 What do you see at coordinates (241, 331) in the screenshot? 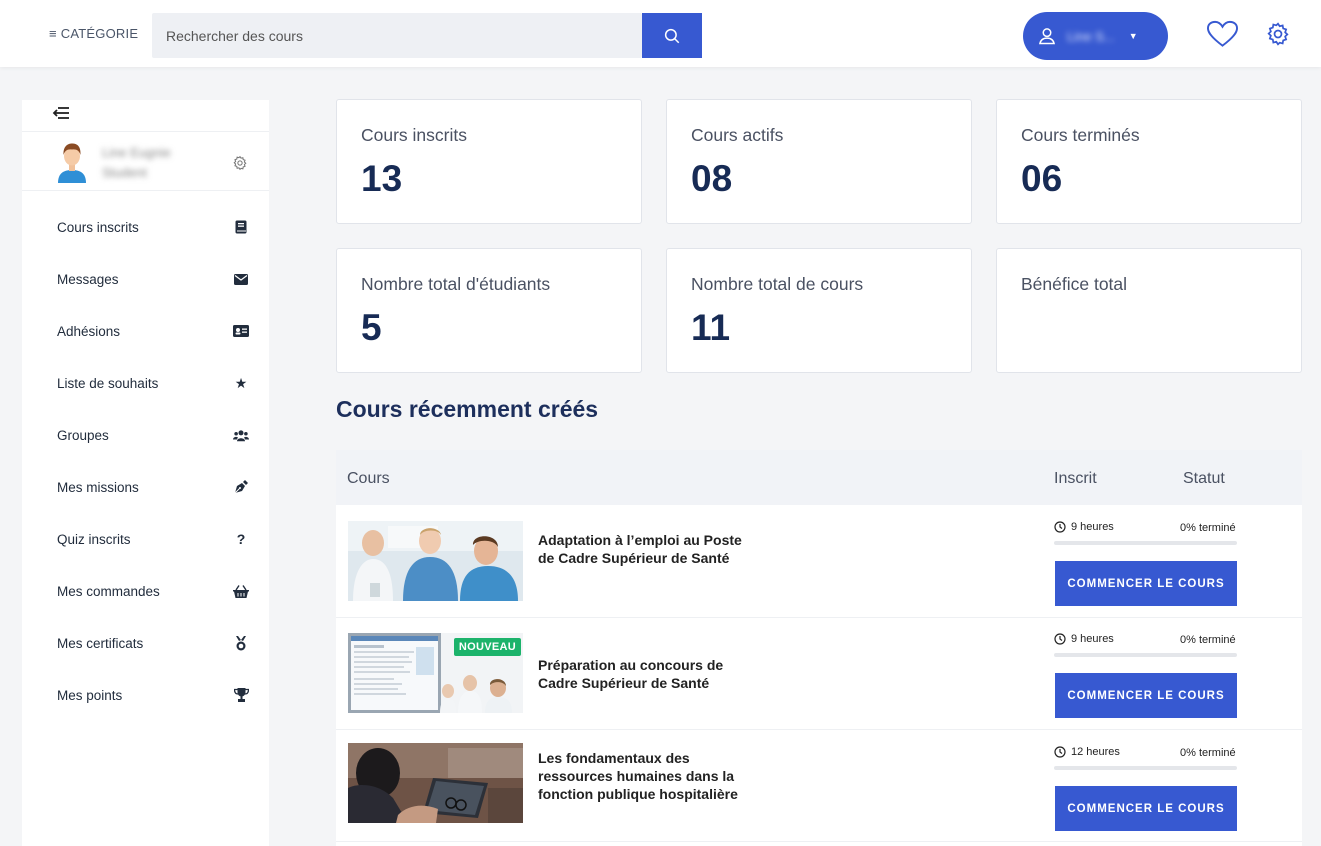
I see `id-card-icon` at bounding box center [241, 331].